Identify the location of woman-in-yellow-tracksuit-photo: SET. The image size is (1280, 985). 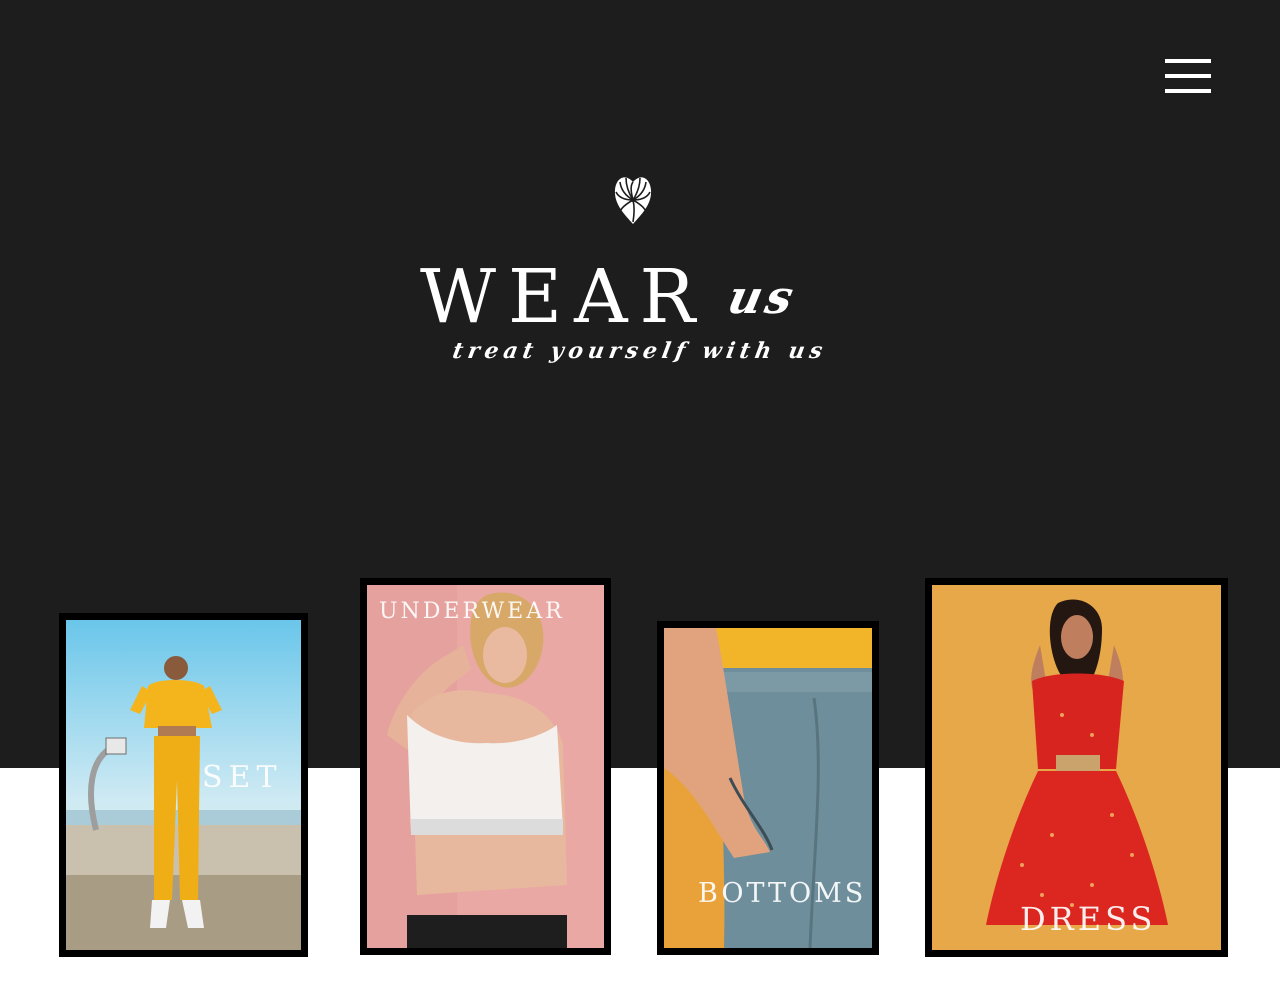
(183, 785).